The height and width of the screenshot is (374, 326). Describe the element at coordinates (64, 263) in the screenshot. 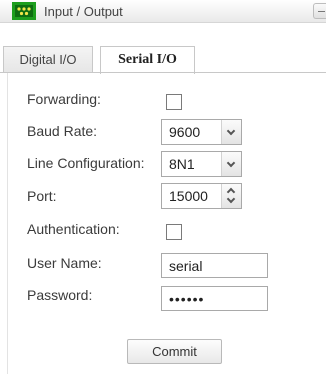

I see `user-name-label: User Name:` at that location.